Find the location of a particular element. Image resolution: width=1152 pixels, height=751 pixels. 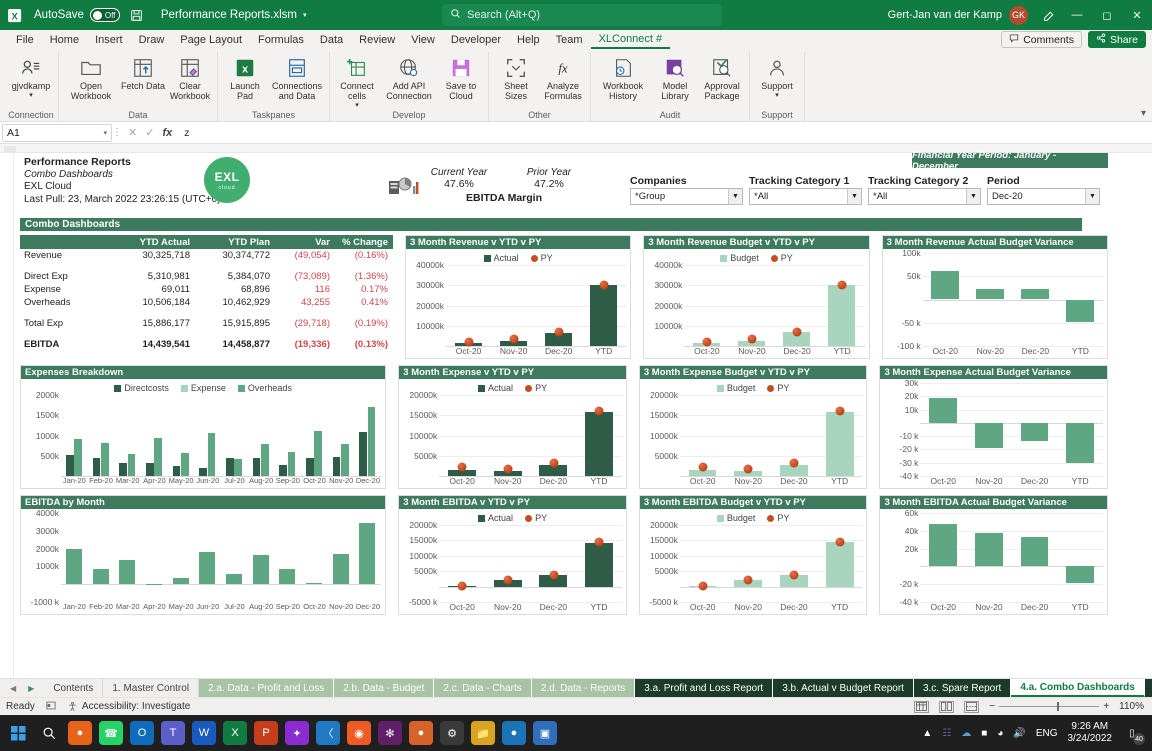

period-dropdown: Dec-20 ▼ is located at coordinates (1043, 196).